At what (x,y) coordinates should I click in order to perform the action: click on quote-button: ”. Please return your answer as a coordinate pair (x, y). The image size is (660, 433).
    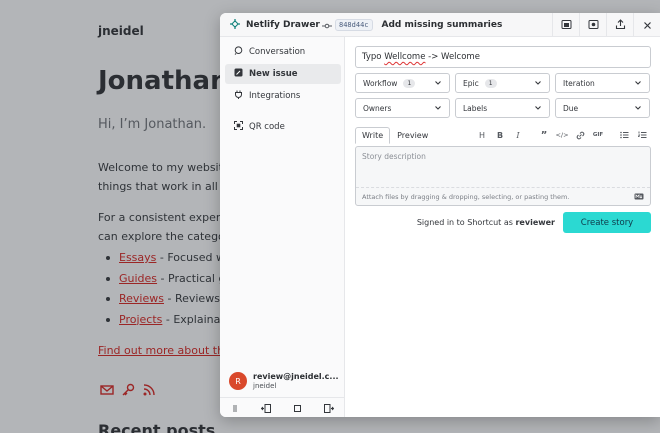
    Looking at the image, I should click on (544, 135).